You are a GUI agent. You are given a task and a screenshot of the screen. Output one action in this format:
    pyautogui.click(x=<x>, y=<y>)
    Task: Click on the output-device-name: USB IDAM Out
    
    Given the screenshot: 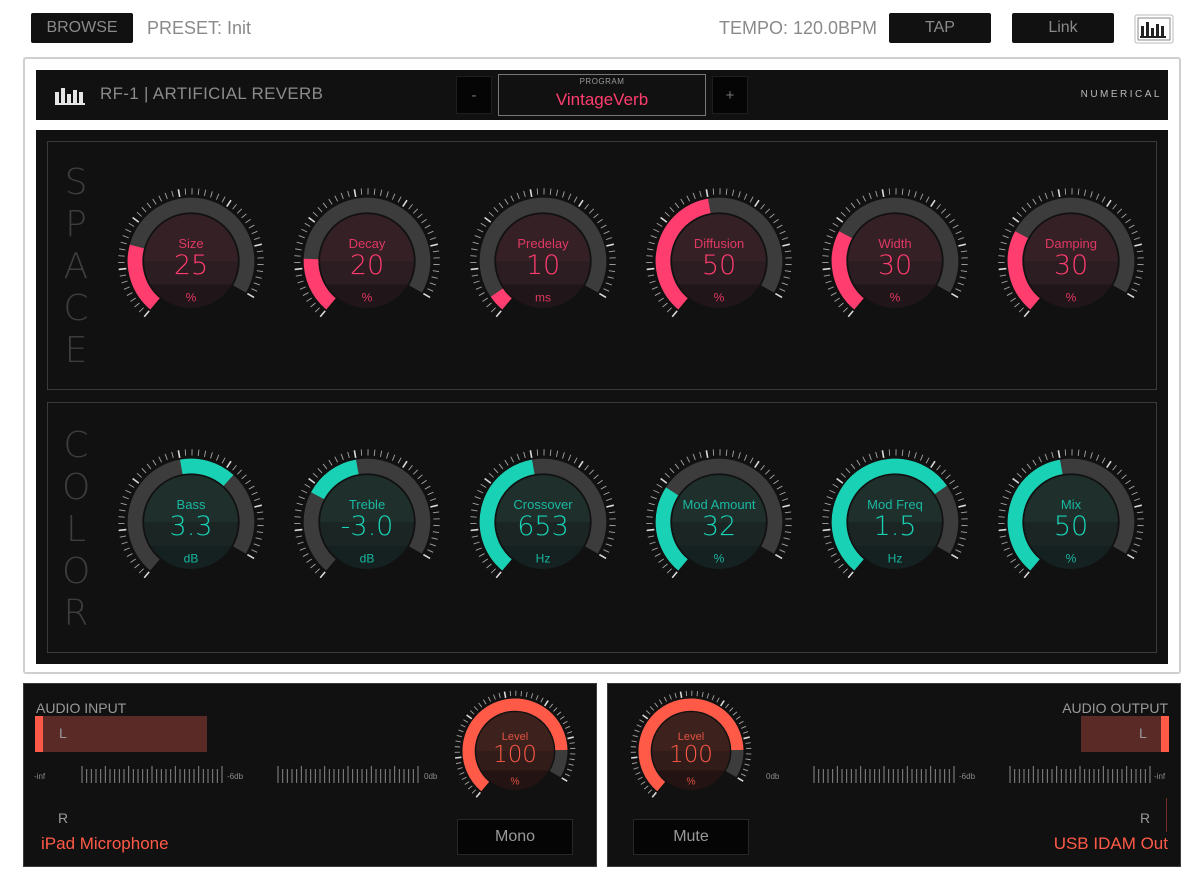 What is the action you would take?
    pyautogui.click(x=1111, y=844)
    